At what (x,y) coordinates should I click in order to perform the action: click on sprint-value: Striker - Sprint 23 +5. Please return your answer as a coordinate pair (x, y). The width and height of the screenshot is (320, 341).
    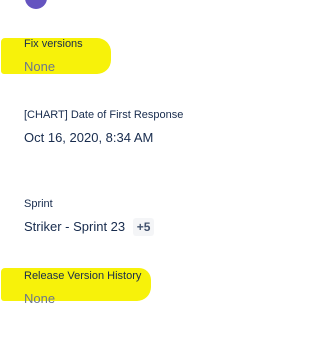
    Looking at the image, I should click on (89, 227).